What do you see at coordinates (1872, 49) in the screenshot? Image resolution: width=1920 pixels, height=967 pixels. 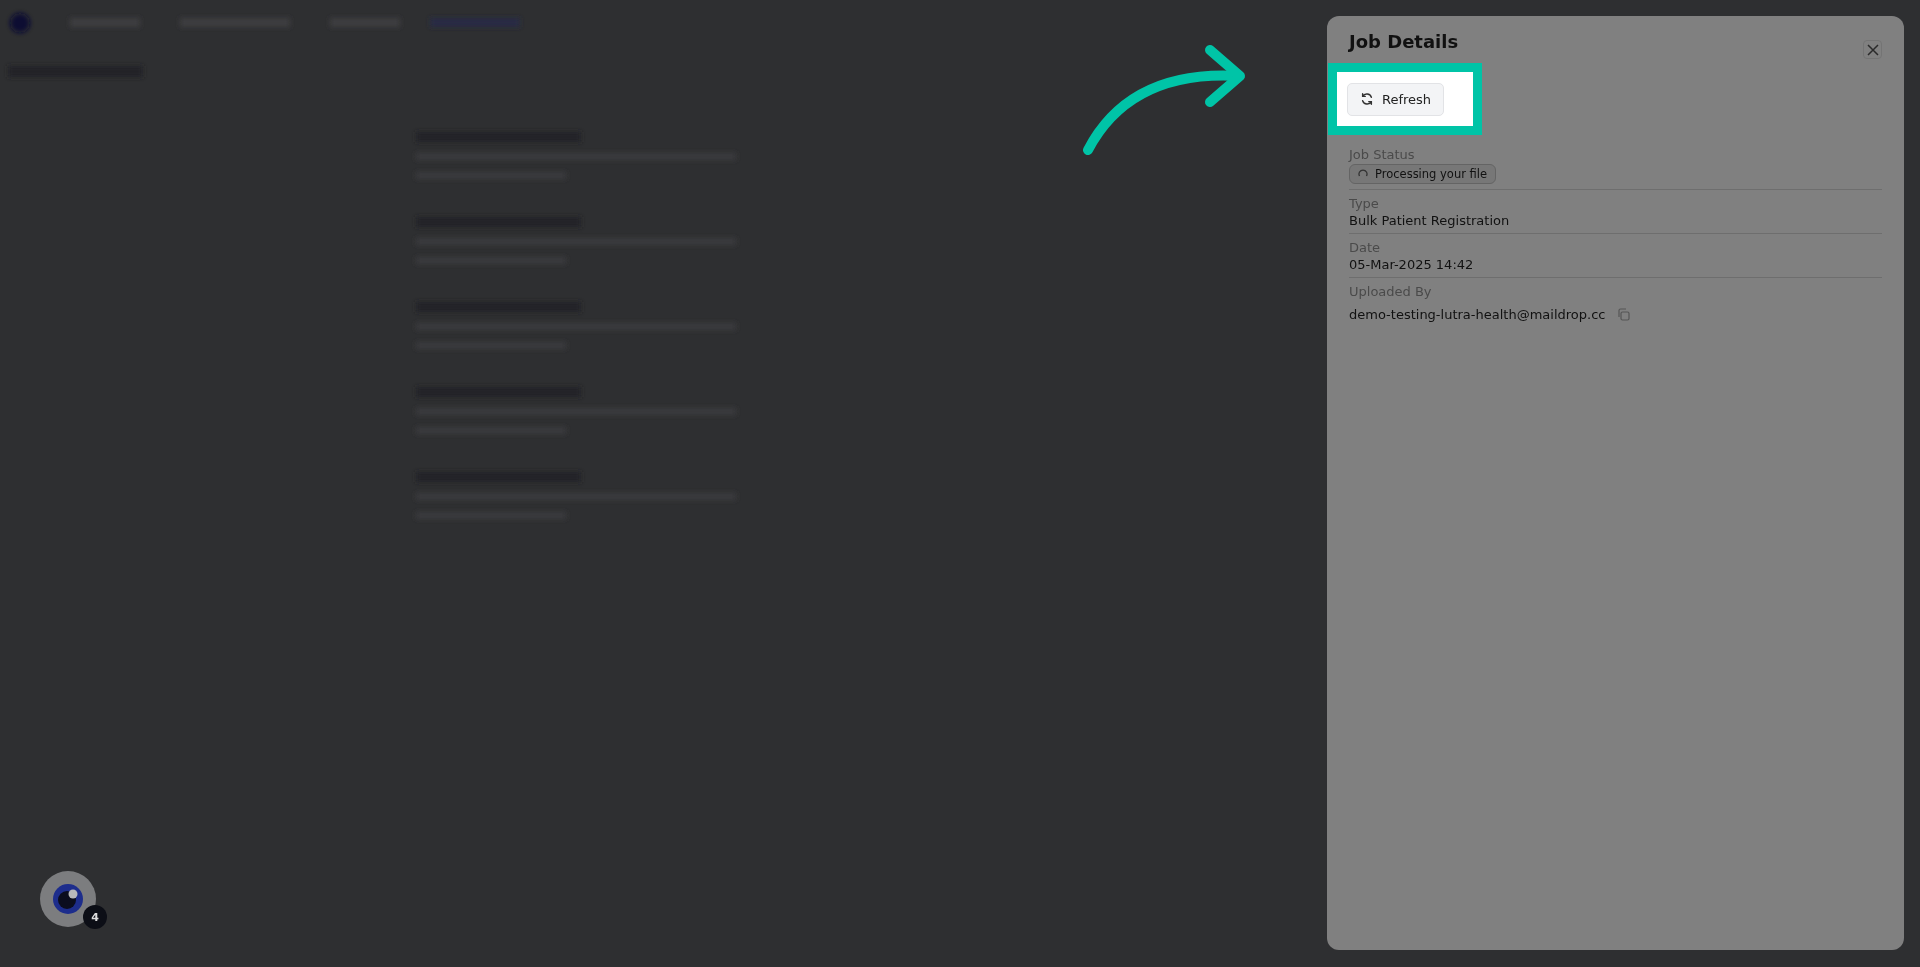 I see `close-icon` at bounding box center [1872, 49].